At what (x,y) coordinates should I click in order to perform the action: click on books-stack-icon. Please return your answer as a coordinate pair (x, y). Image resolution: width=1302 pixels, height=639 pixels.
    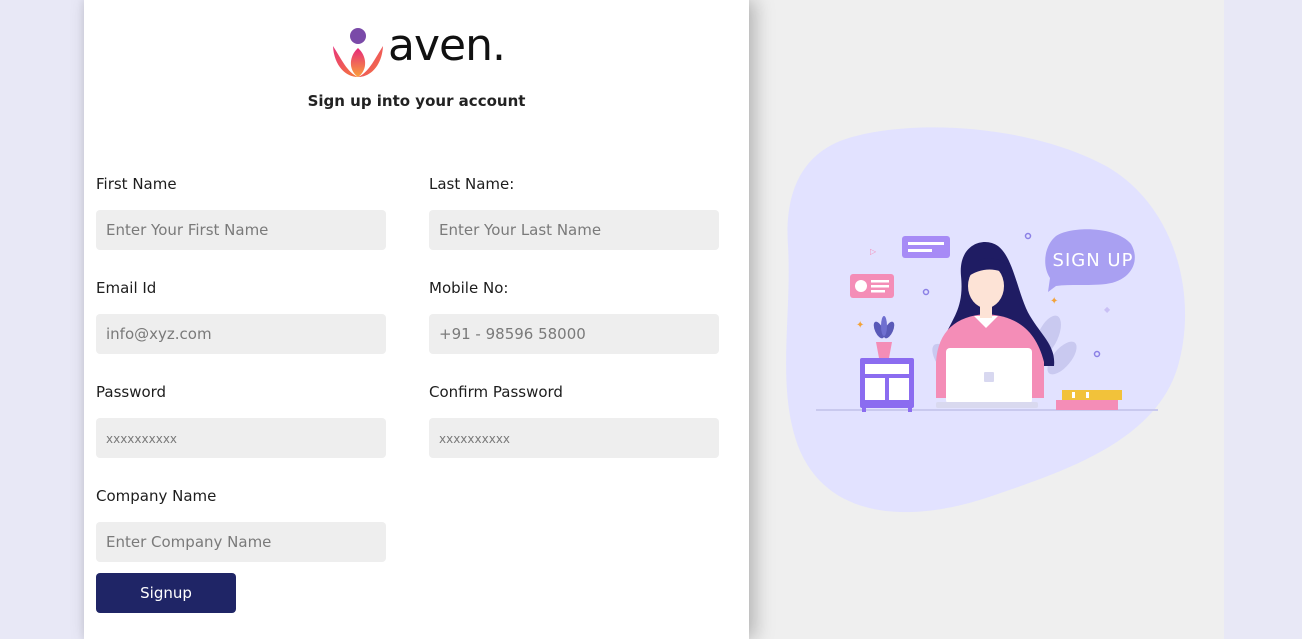
    Looking at the image, I should click on (1089, 400).